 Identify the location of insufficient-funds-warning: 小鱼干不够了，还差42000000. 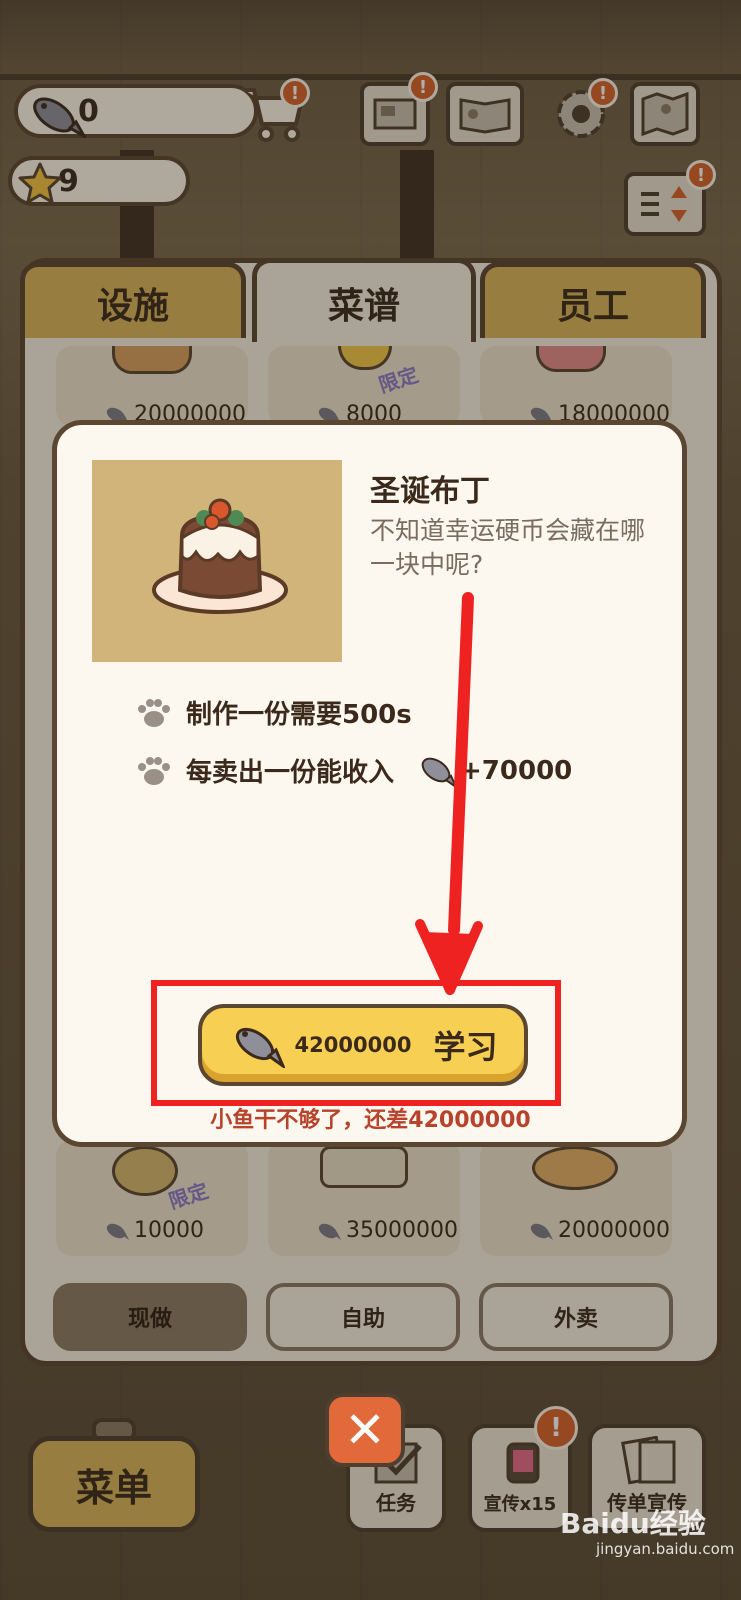
(370, 1120).